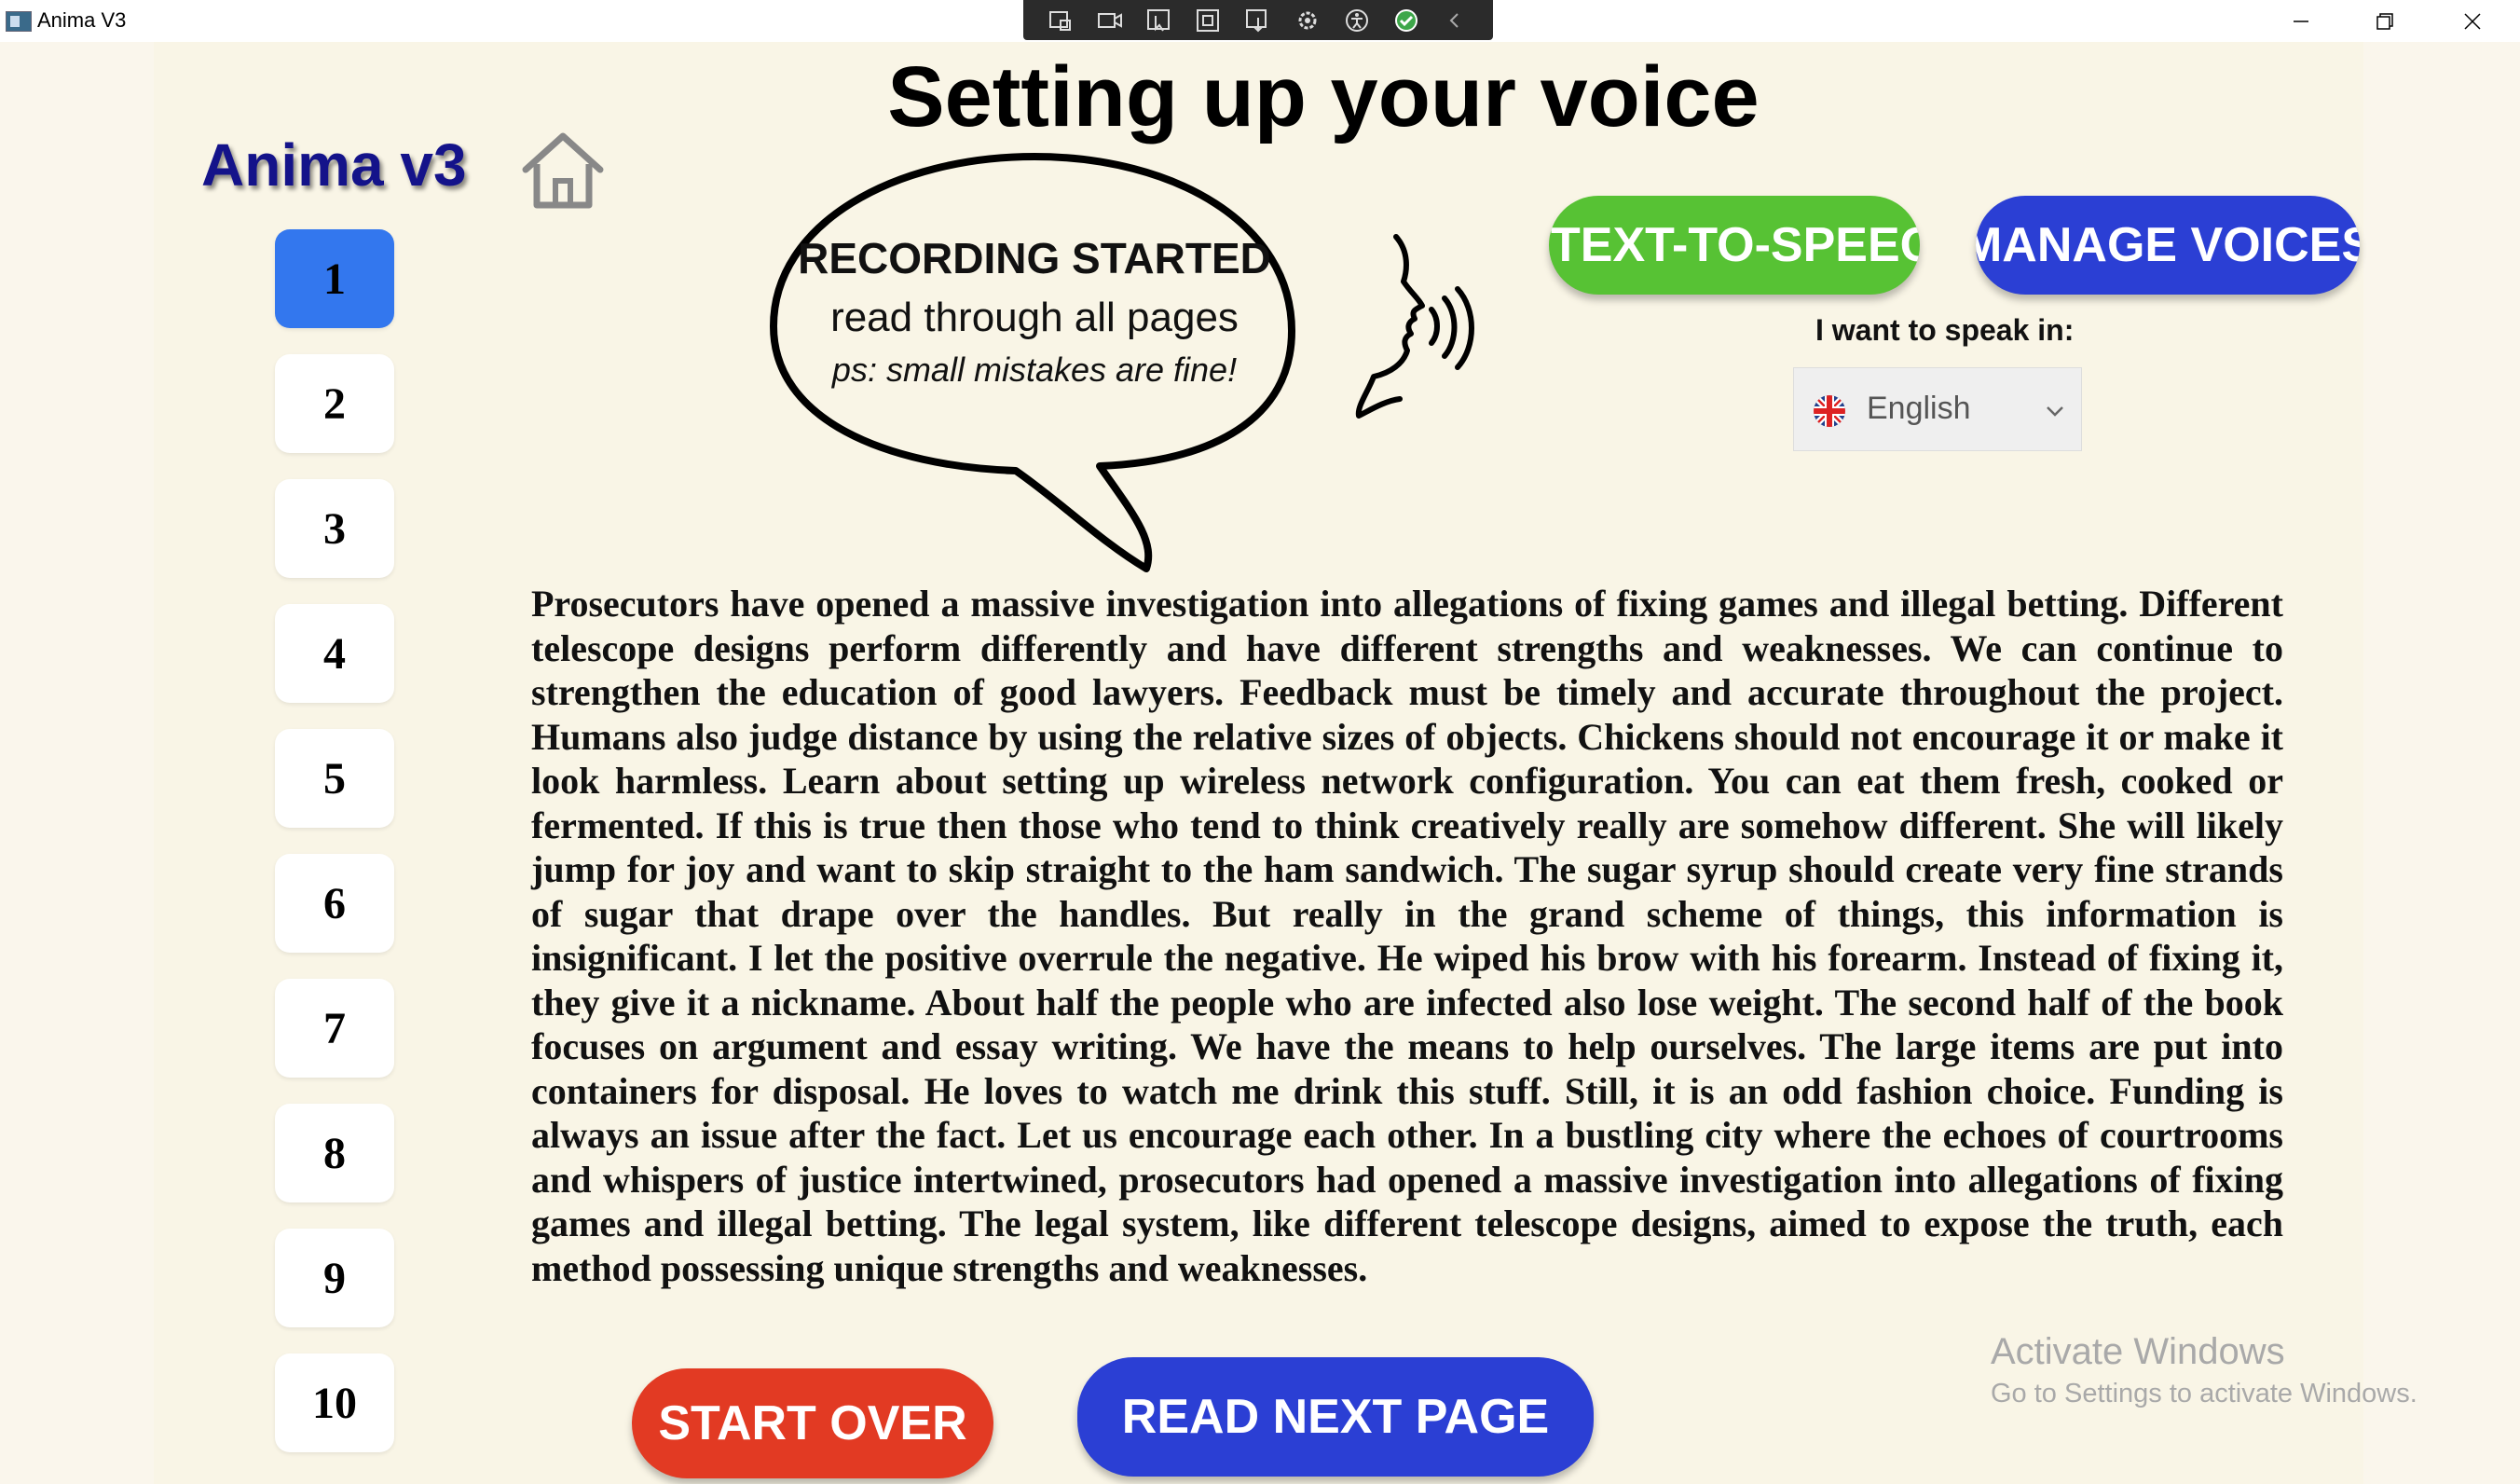 Image resolution: width=2520 pixels, height=1484 pixels. What do you see at coordinates (2441, 763) in the screenshot?
I see `right-margin` at bounding box center [2441, 763].